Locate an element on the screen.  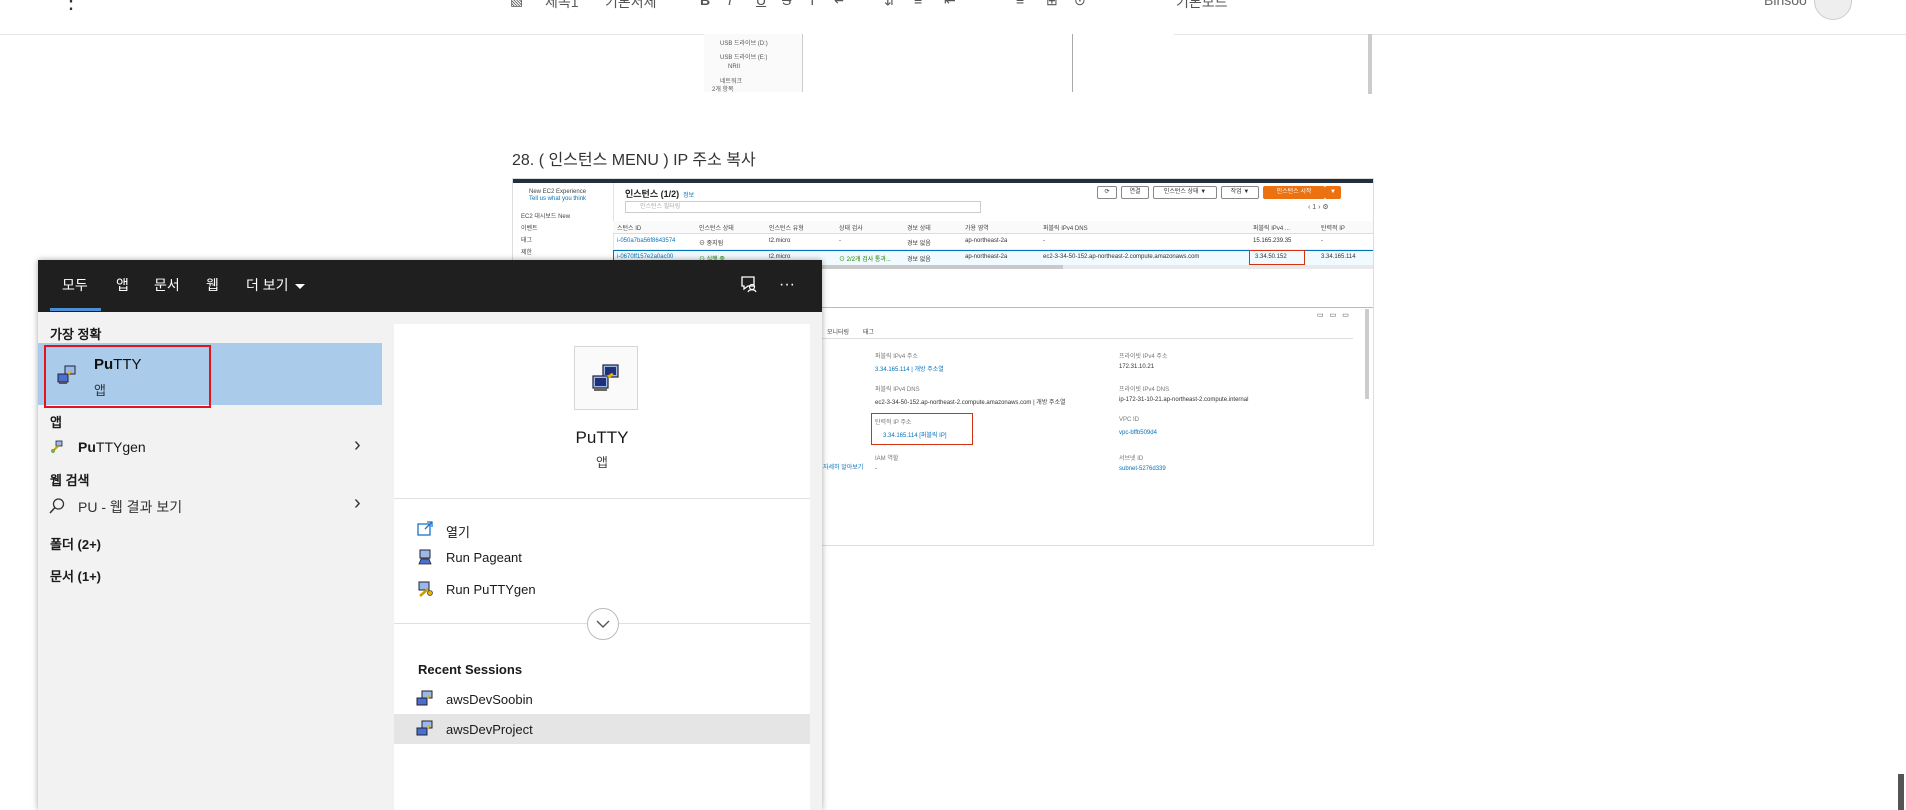
align-button: ⇵ is located at coordinates (890, 4).